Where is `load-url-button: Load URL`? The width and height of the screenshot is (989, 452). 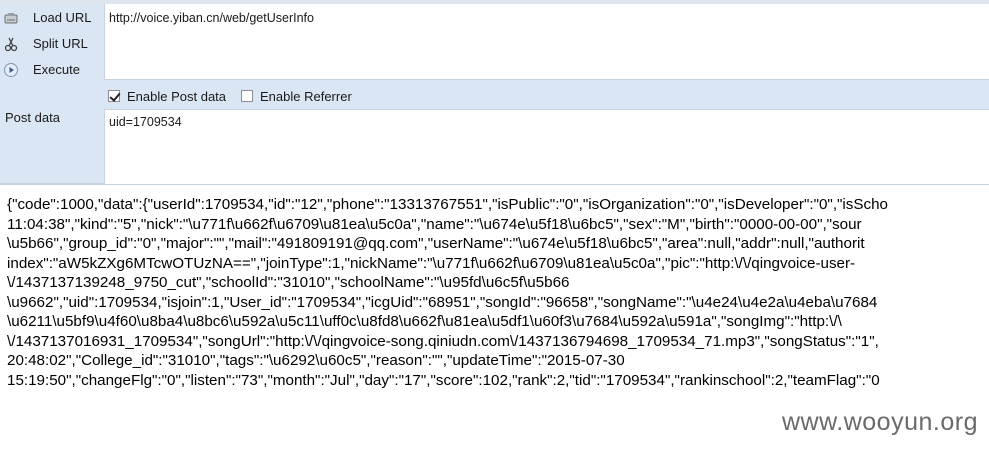 load-url-button: Load URL is located at coordinates (51, 18).